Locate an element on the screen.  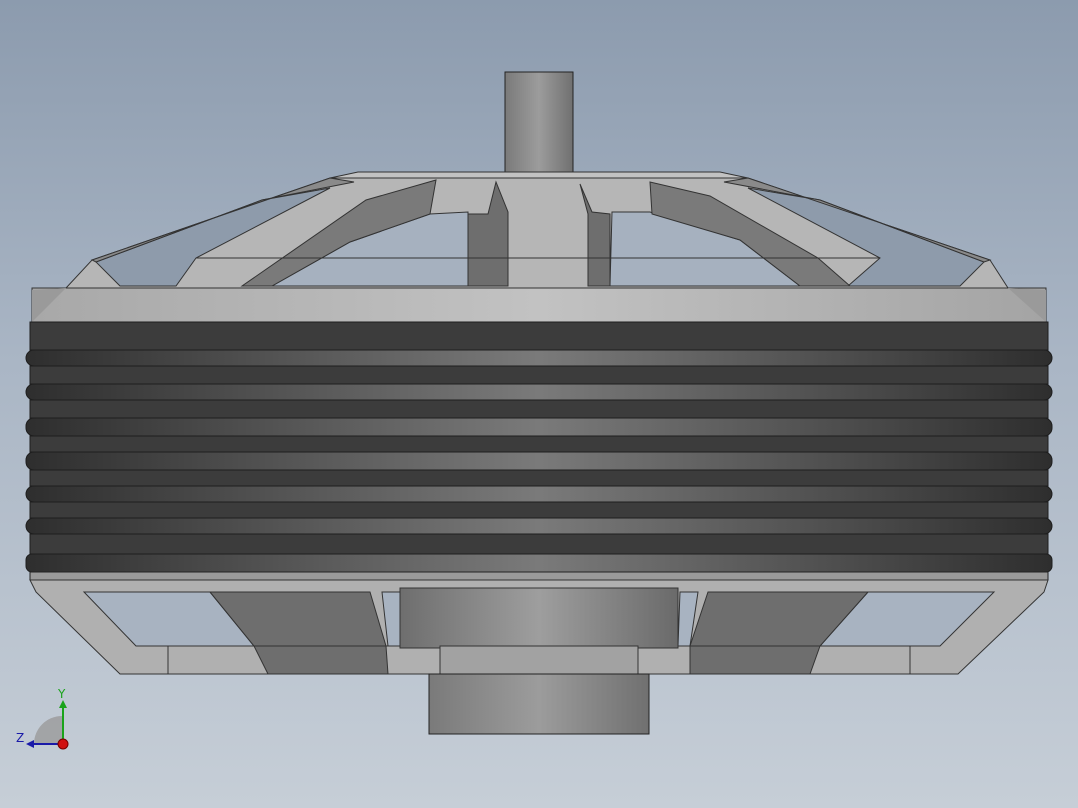
top-plate is located at coordinates (539, 175).